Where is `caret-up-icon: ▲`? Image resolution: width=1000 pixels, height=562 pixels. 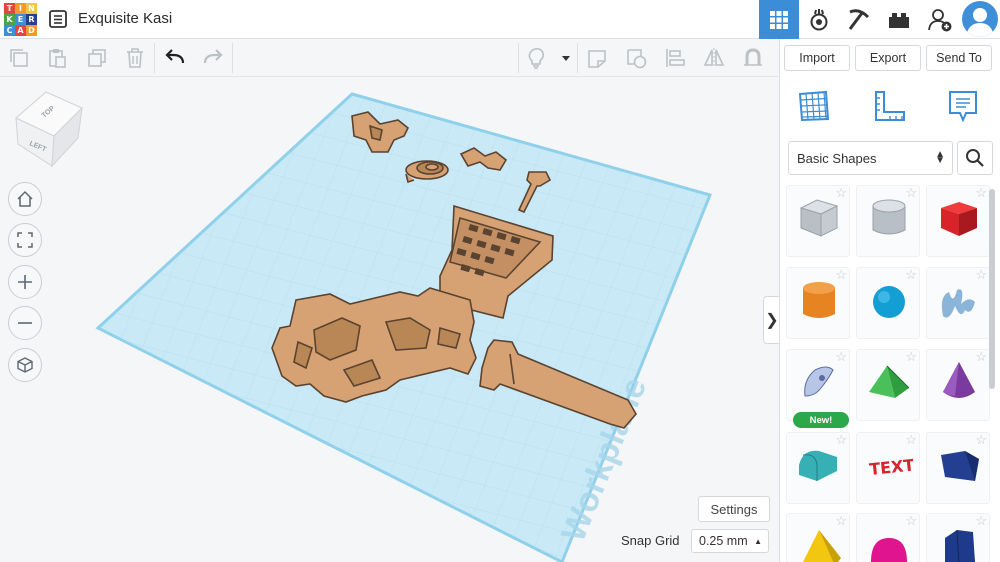
caret-up-icon: ▲ is located at coordinates (758, 541).